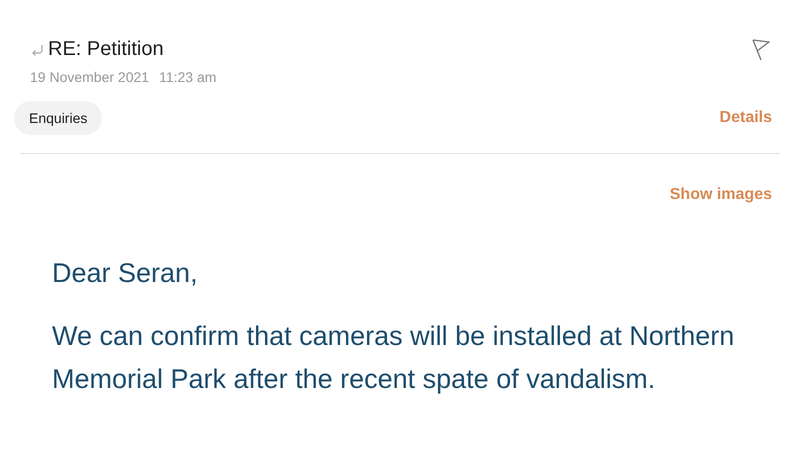 This screenshot has height=450, width=800. Describe the element at coordinates (90, 77) in the screenshot. I see `email-date: 19 November 2021` at that location.